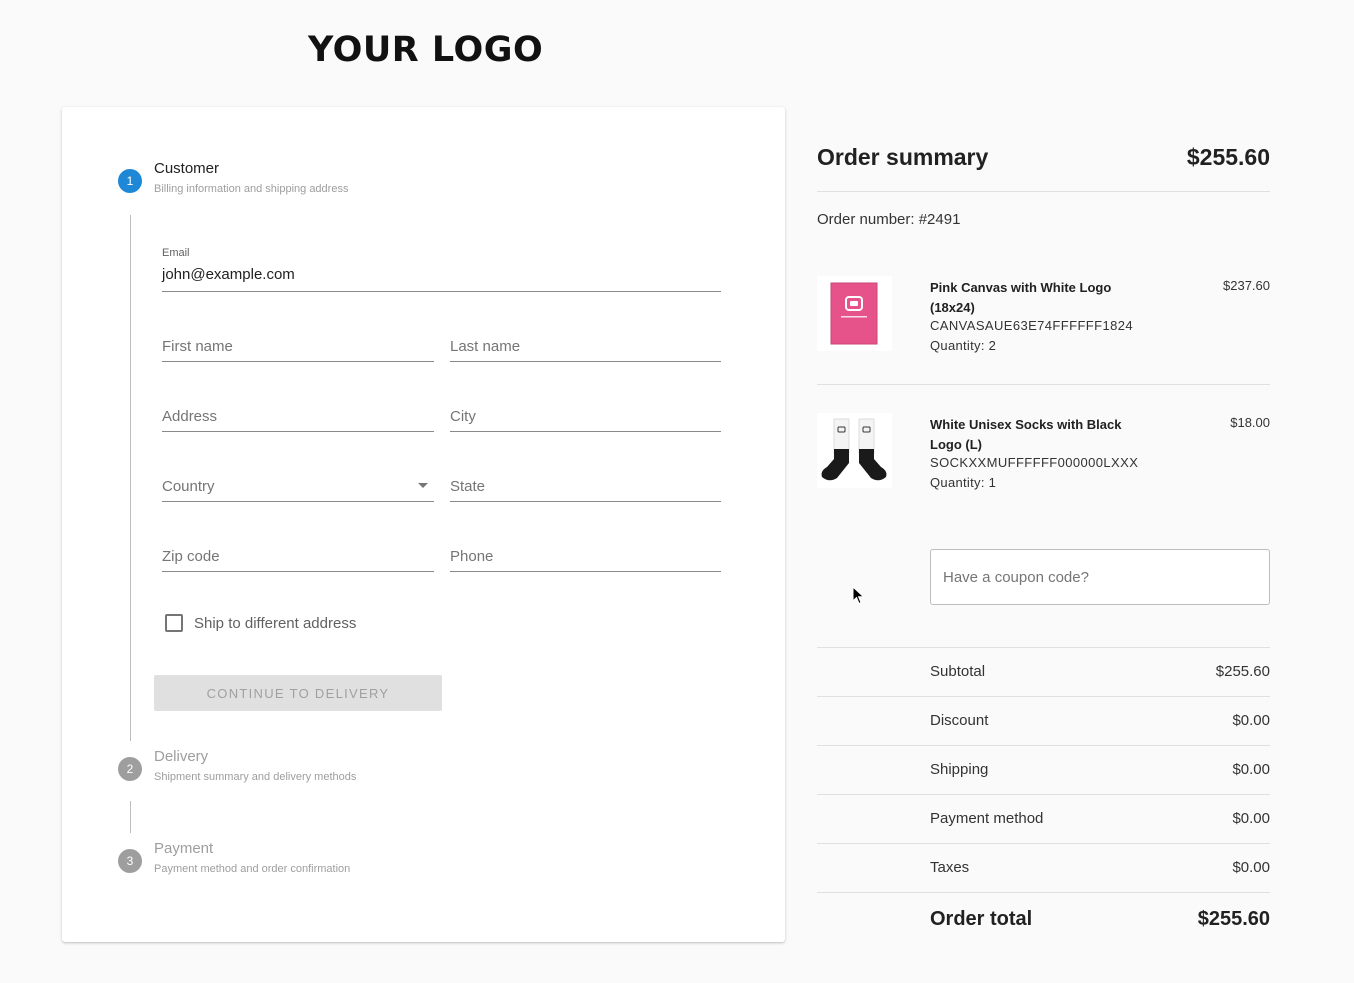  Describe the element at coordinates (176, 253) in the screenshot. I see `email-label: Email` at that location.